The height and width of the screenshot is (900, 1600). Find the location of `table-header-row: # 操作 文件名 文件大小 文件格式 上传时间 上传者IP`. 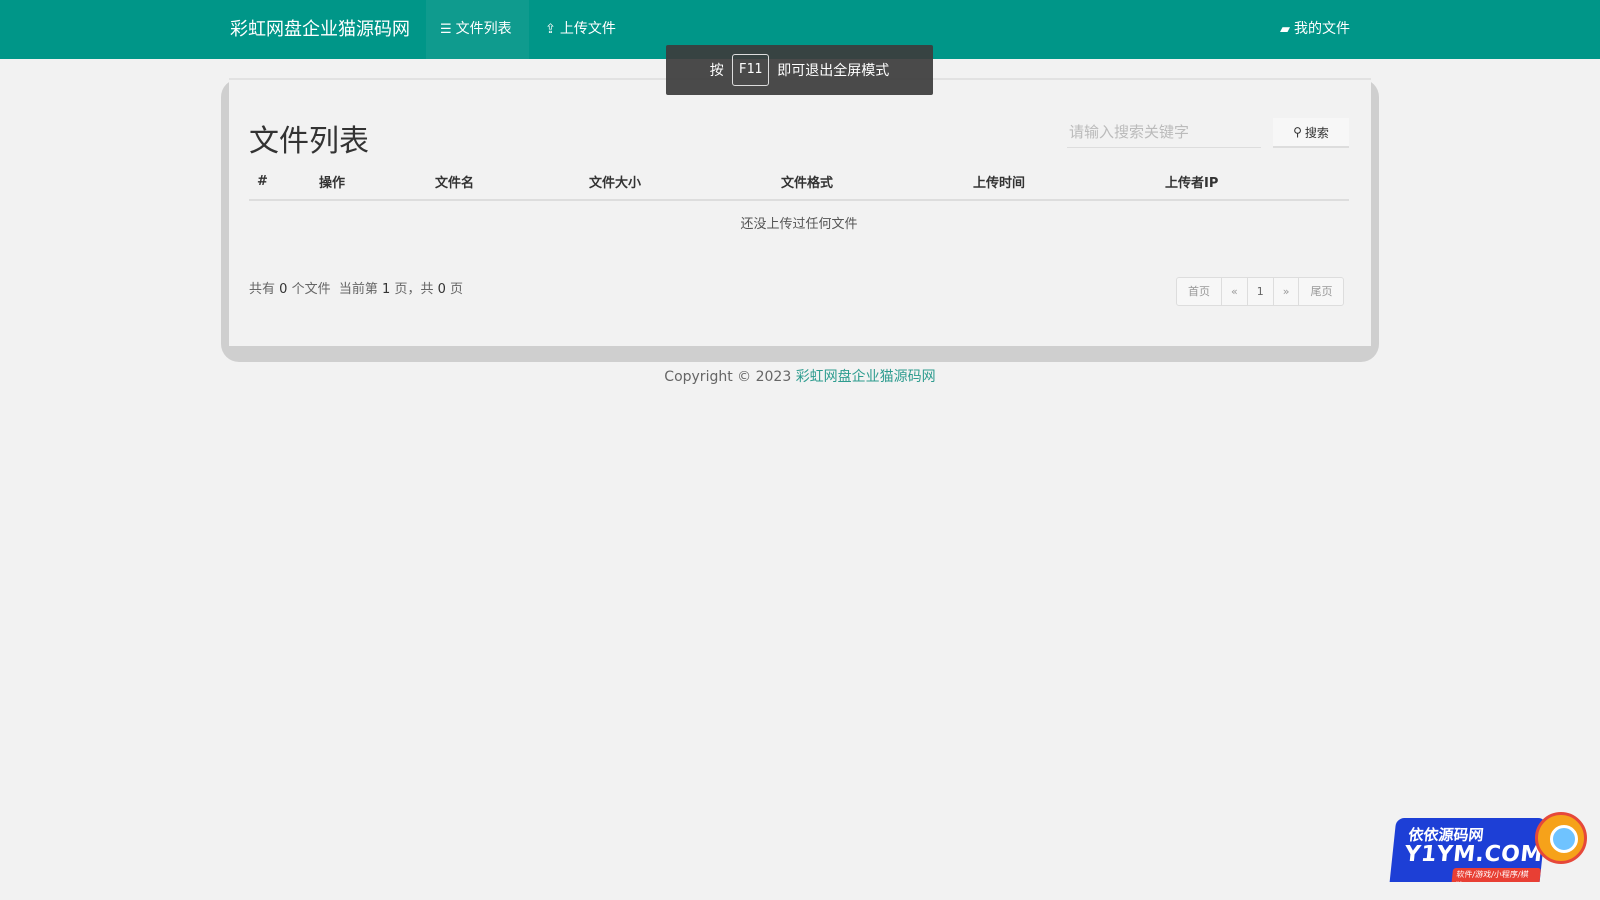

table-header-row: # 操作 文件名 文件大小 文件格式 上传时间 上传者IP is located at coordinates (799, 182).